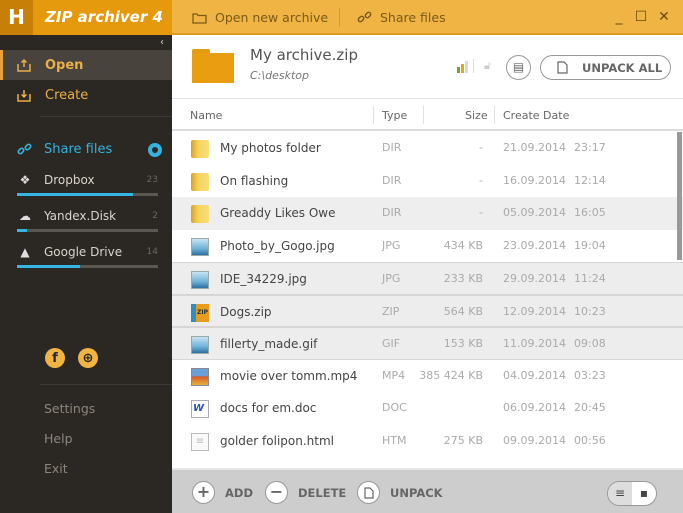  What do you see at coordinates (87, 184) in the screenshot?
I see `cloud-dropbox: ❖ Dropbox 23` at bounding box center [87, 184].